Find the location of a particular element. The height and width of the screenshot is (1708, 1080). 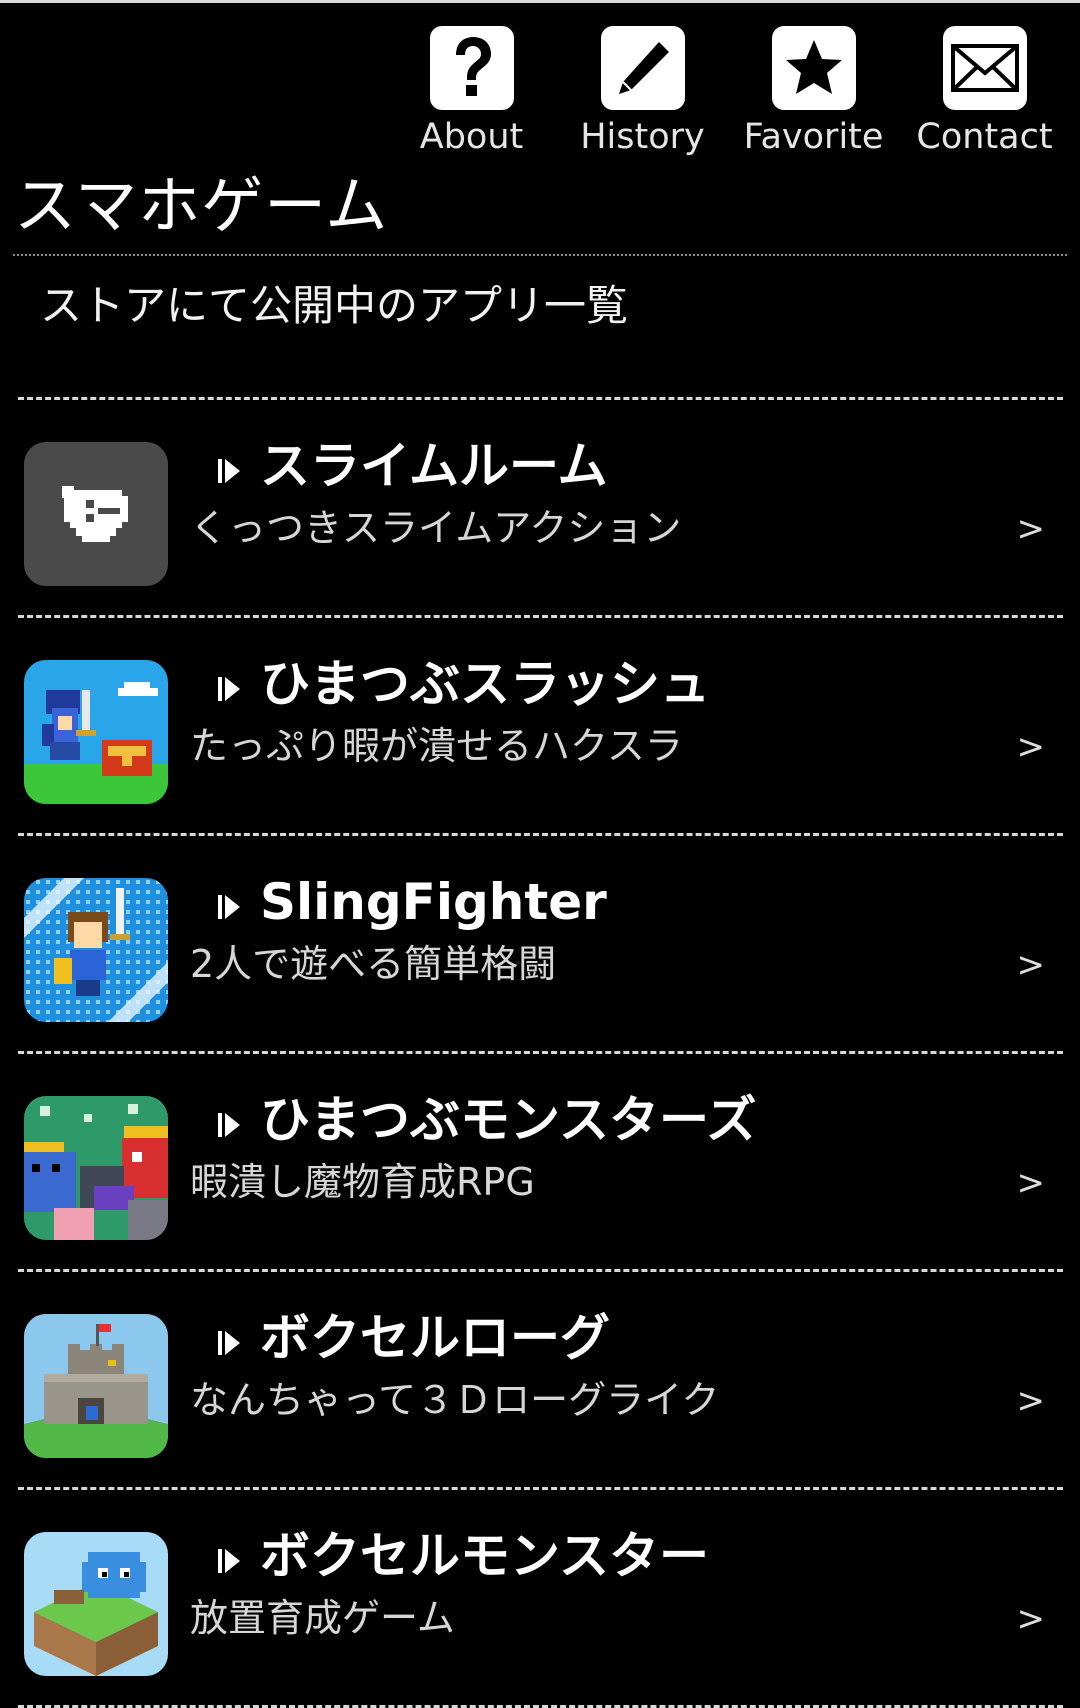

nav-about-label: About is located at coordinates (471, 137).